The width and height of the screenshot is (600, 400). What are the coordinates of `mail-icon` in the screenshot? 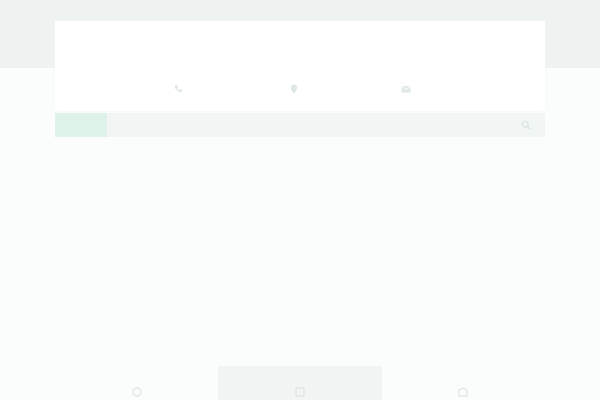 It's located at (406, 89).